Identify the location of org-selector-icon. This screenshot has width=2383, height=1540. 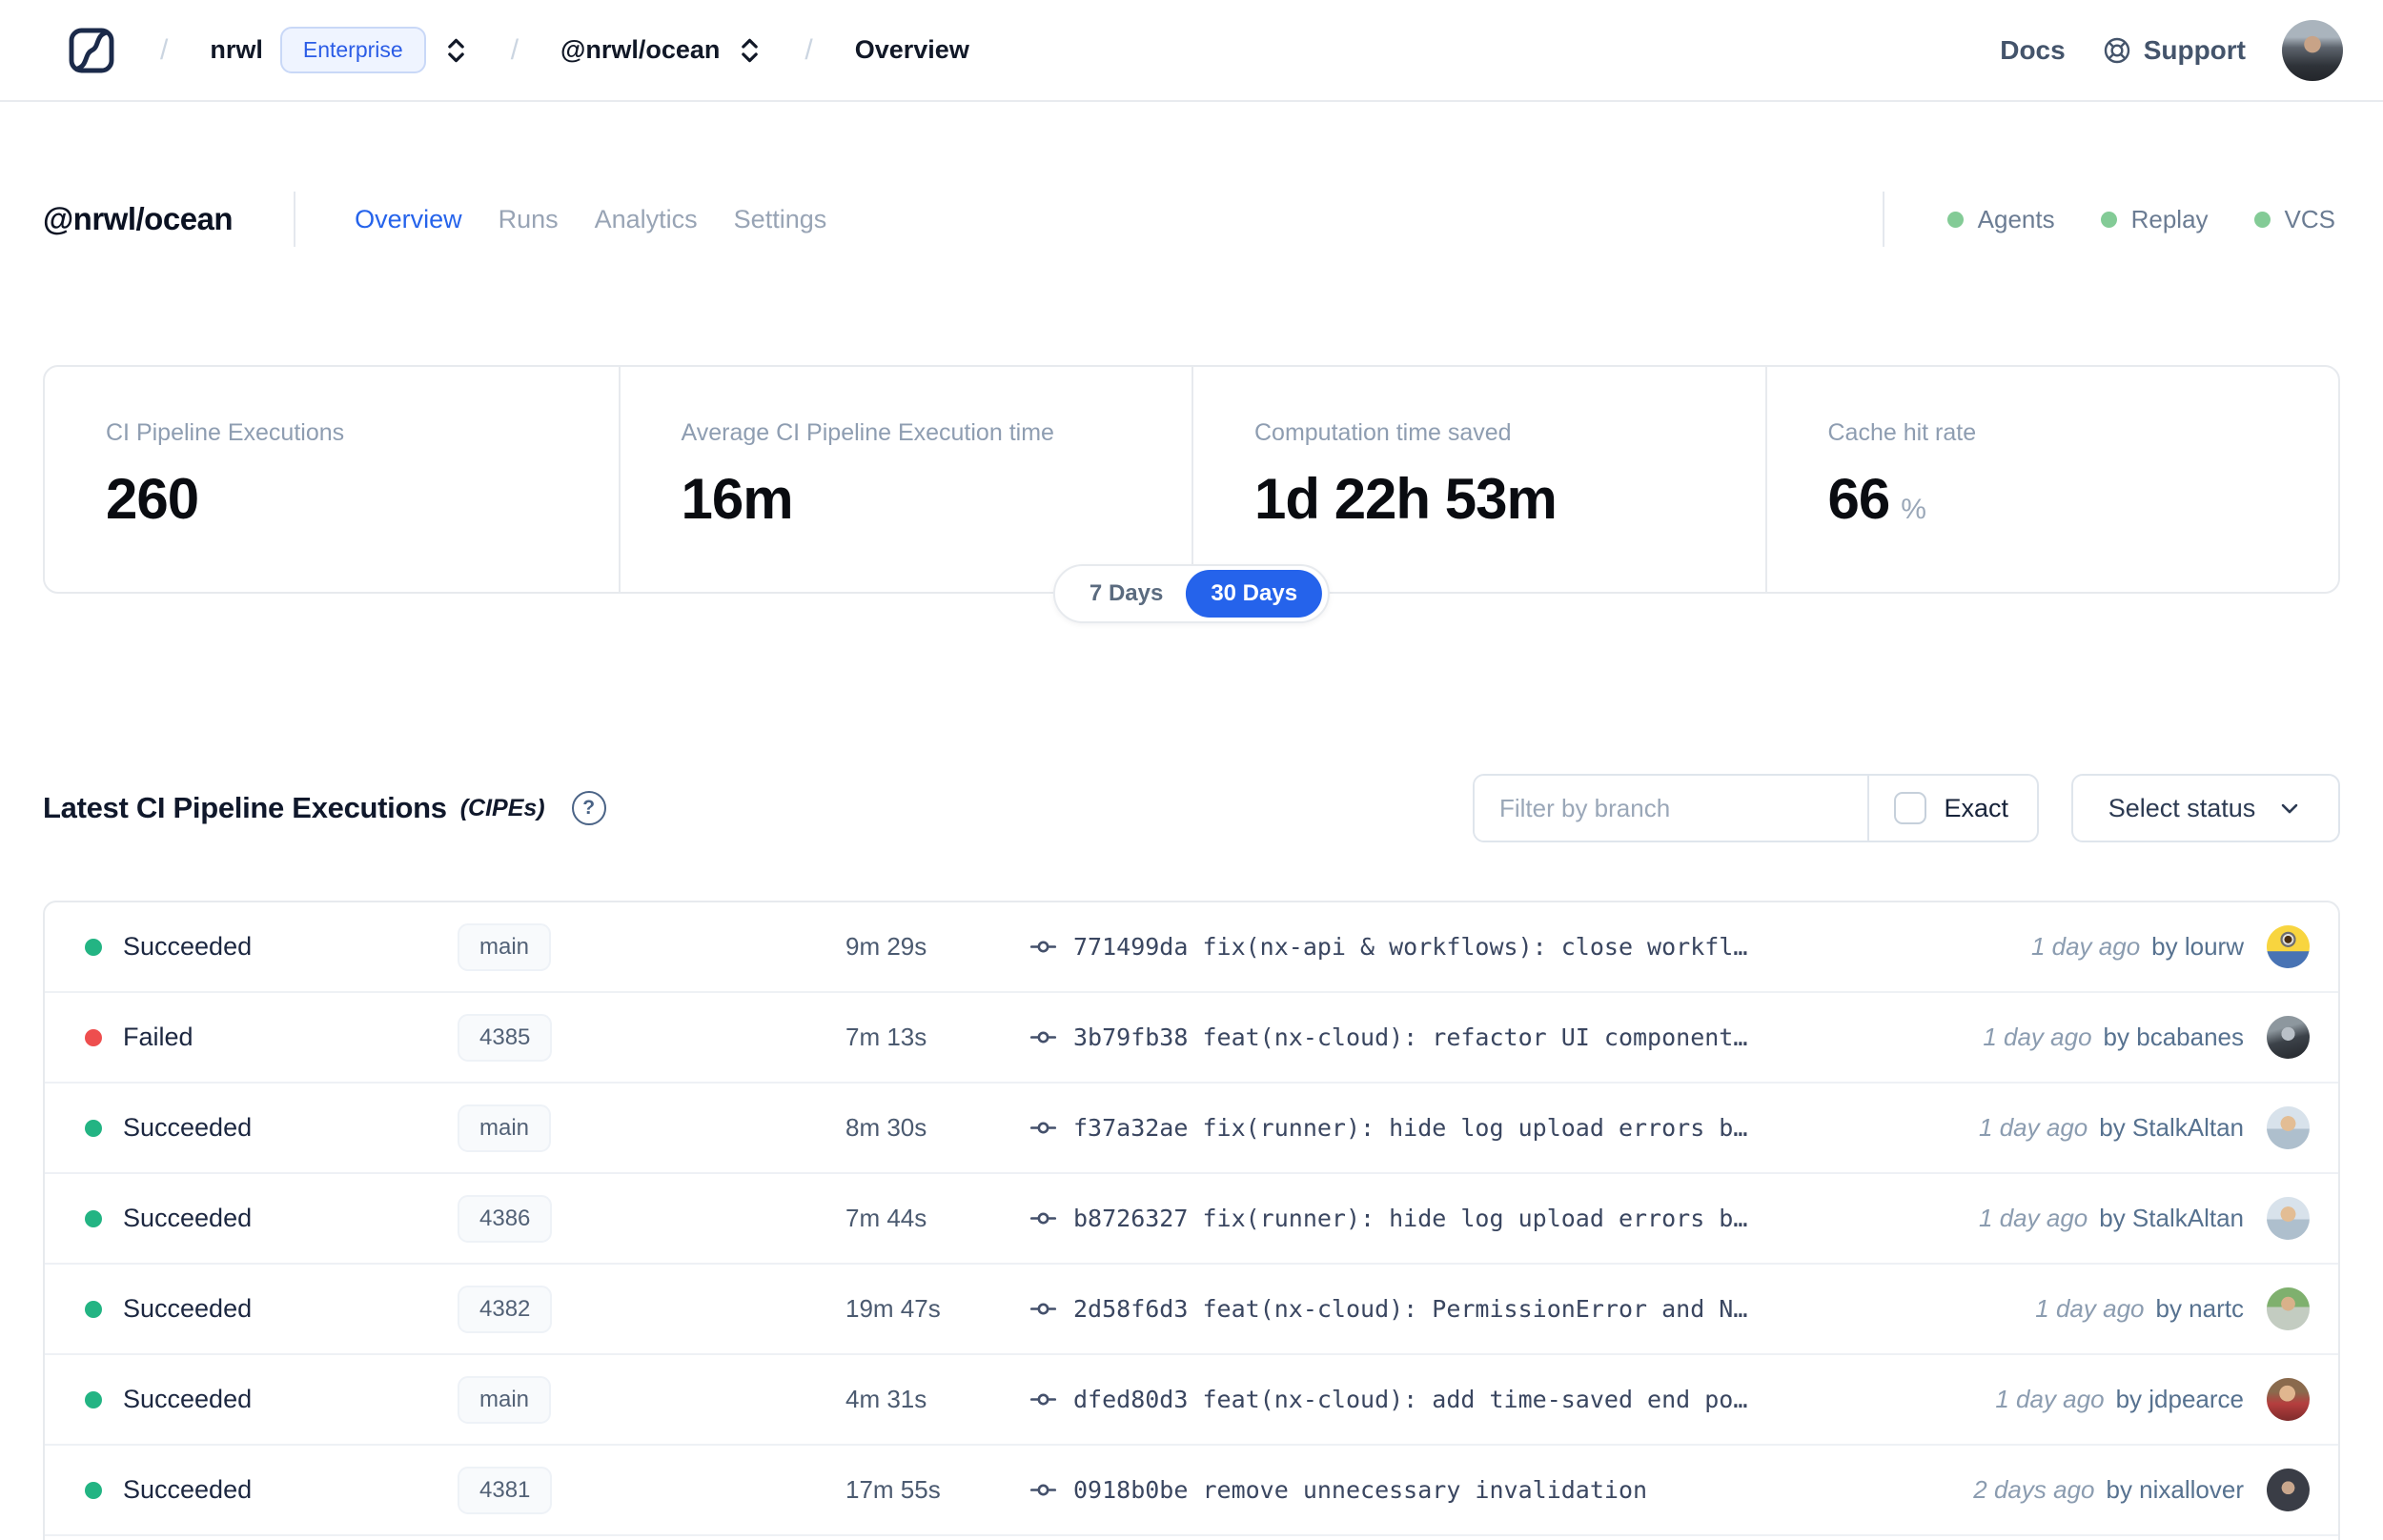
(456, 50).